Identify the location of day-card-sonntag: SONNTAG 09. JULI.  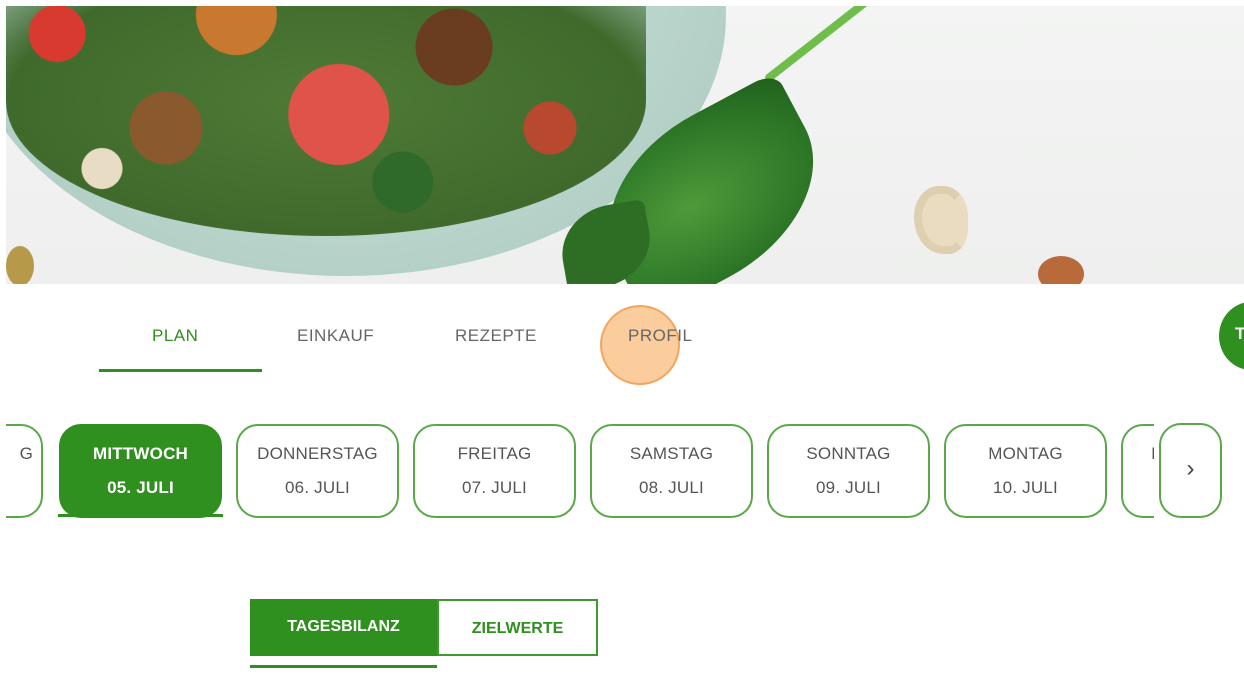
(848, 471).